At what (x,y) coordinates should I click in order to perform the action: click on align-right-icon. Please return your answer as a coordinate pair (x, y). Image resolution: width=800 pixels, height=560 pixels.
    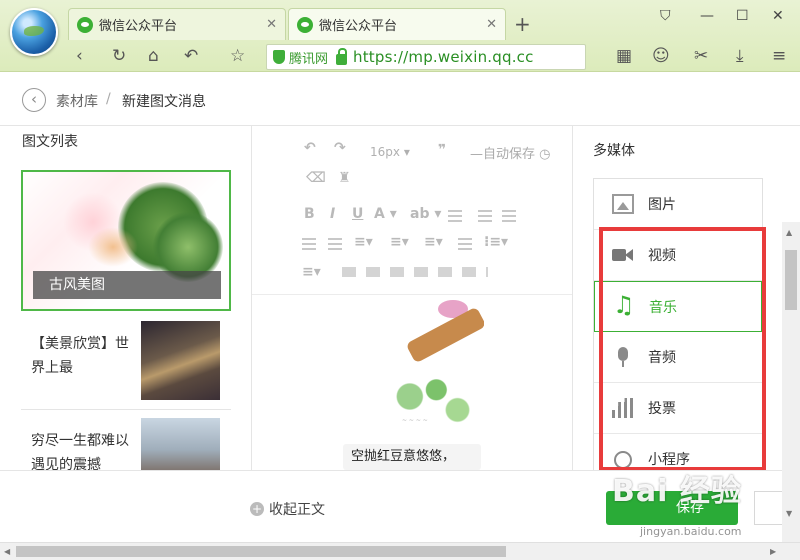
    Looking at the image, I should click on (309, 244).